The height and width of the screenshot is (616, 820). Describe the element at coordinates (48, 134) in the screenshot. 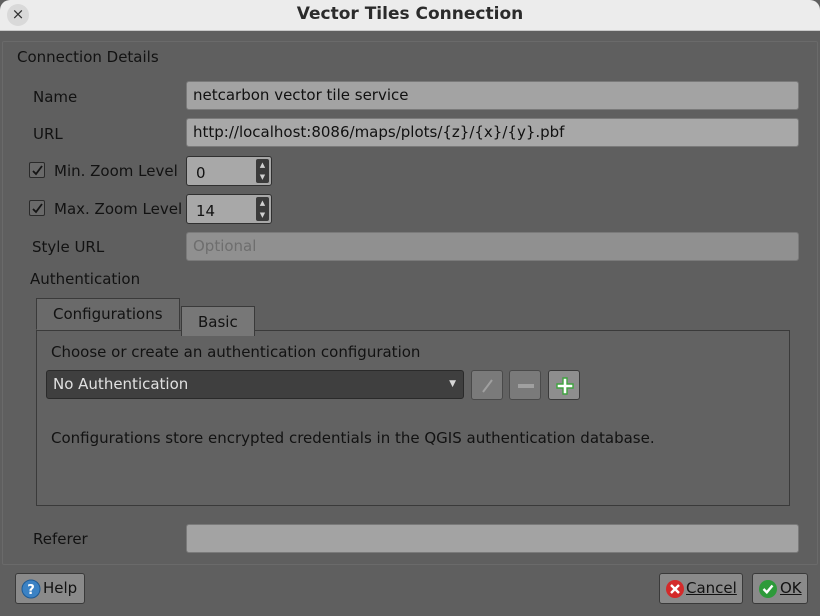

I see `url-label: URL` at that location.